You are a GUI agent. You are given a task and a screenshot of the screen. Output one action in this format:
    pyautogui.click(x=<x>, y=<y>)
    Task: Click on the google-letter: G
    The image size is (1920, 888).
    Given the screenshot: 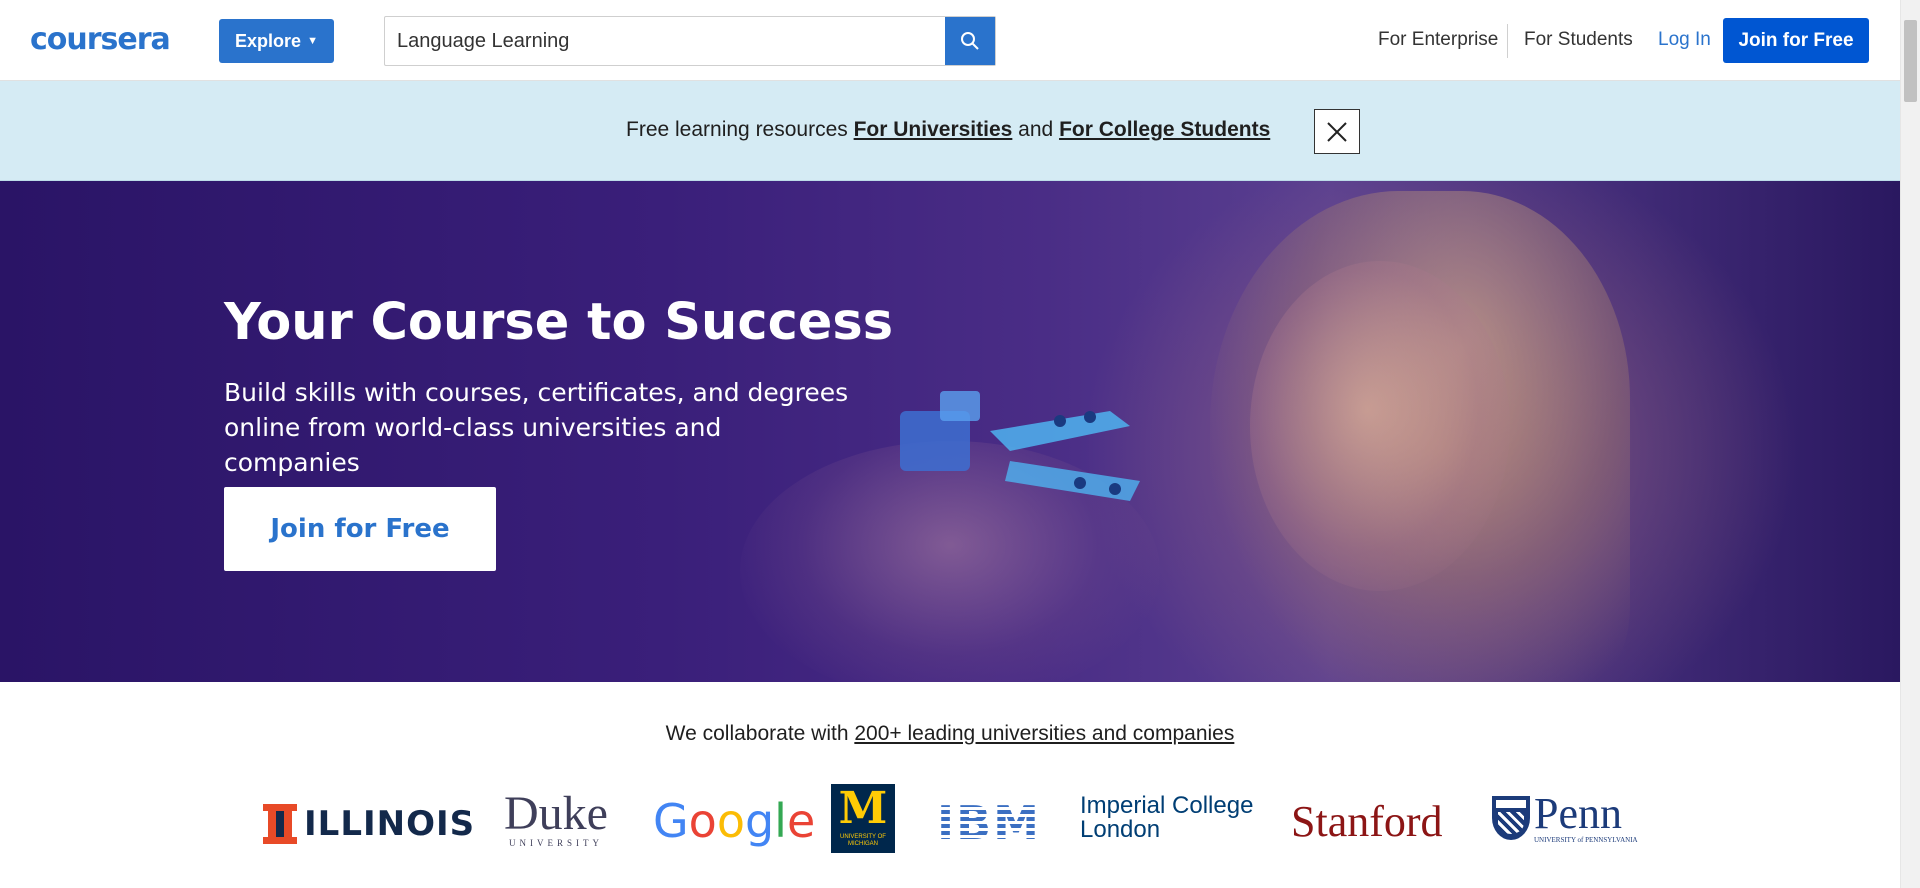 What is the action you would take?
    pyautogui.click(x=671, y=821)
    